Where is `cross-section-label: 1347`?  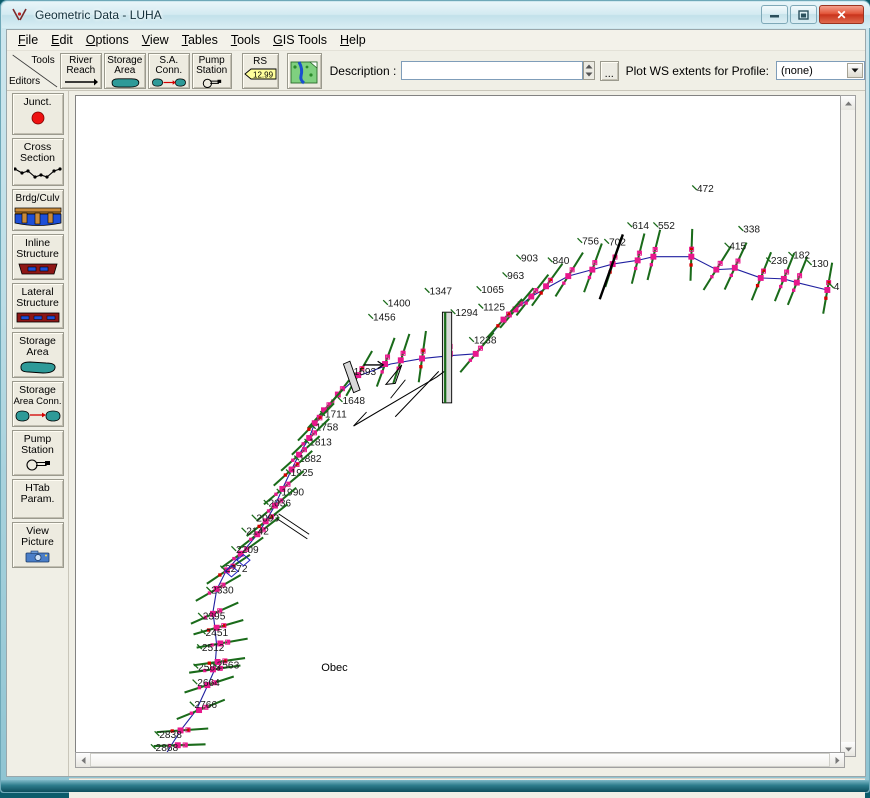
cross-section-label: 1347 is located at coordinates (440, 292).